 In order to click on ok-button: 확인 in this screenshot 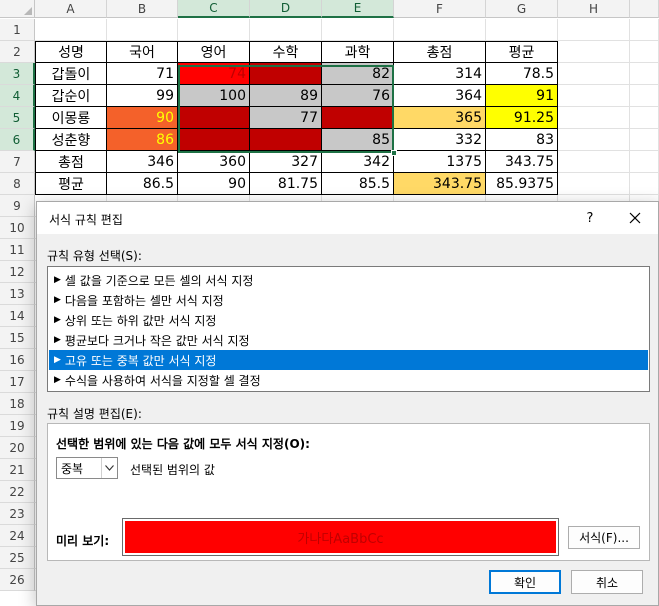, I will do `click(525, 582)`.